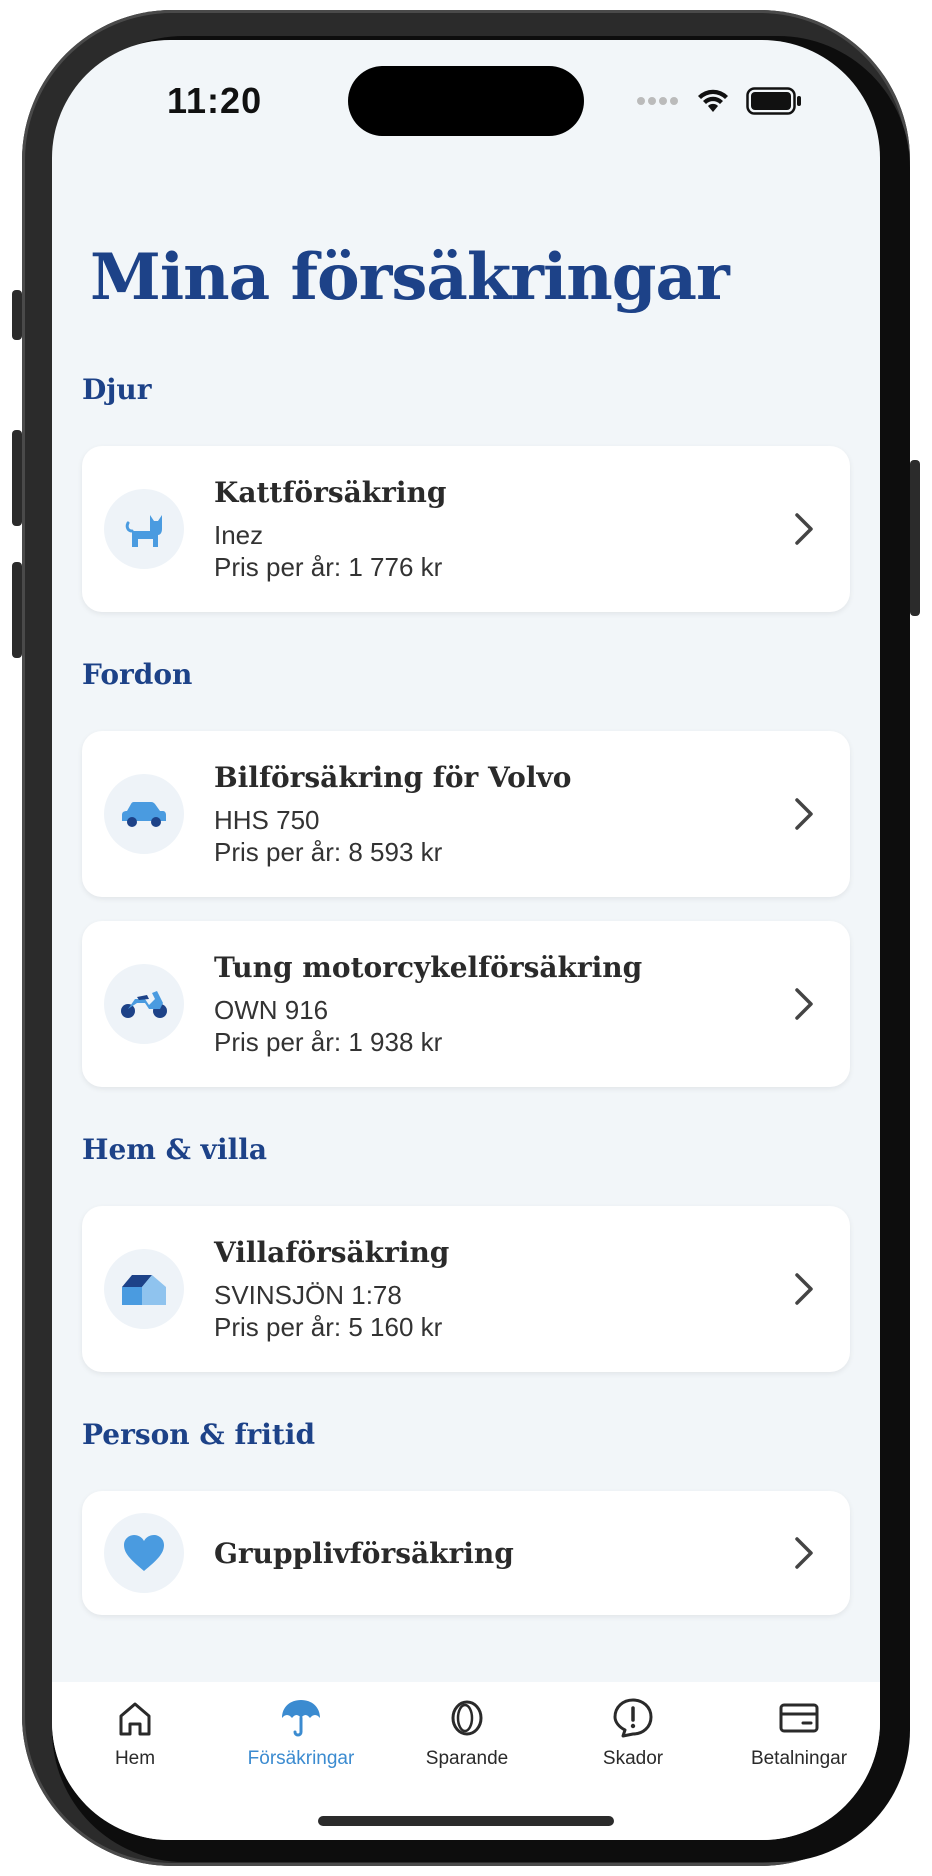 This screenshot has width=932, height=1876. What do you see at coordinates (799, 1758) in the screenshot?
I see `tab-label: Betalningar` at bounding box center [799, 1758].